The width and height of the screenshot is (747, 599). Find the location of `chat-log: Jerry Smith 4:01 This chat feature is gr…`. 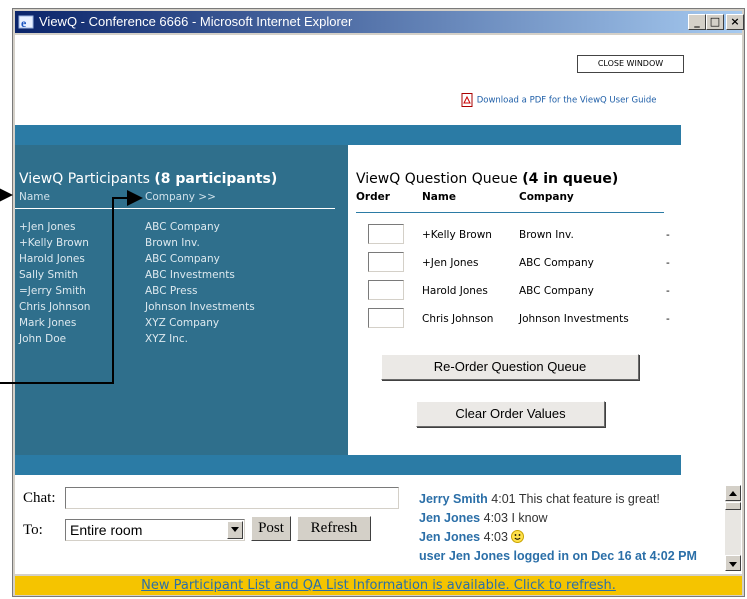

chat-log: Jerry Smith 4:01 This chat feature is gr… is located at coordinates (569, 528).